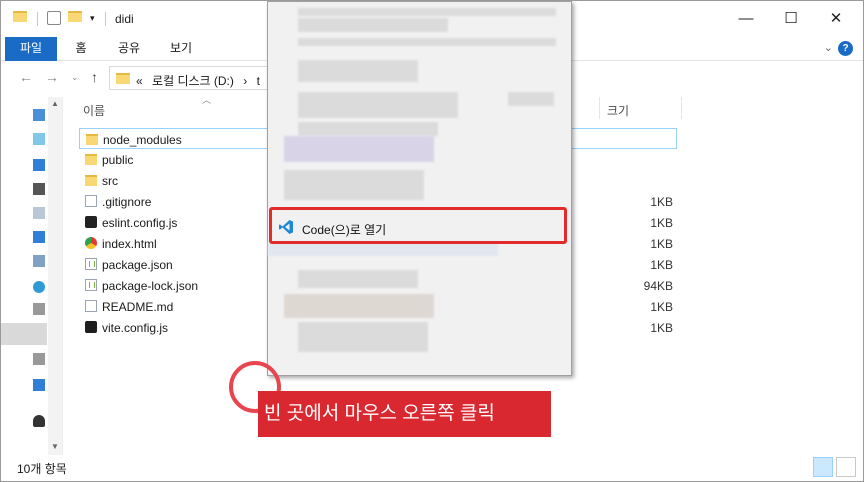 The image size is (864, 482). Describe the element at coordinates (39, 165) in the screenshot. I see `downloads-icon` at that location.